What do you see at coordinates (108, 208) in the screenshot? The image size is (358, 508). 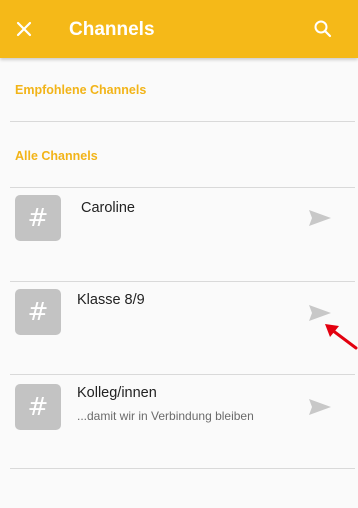 I see `channel-name: Caroline` at bounding box center [108, 208].